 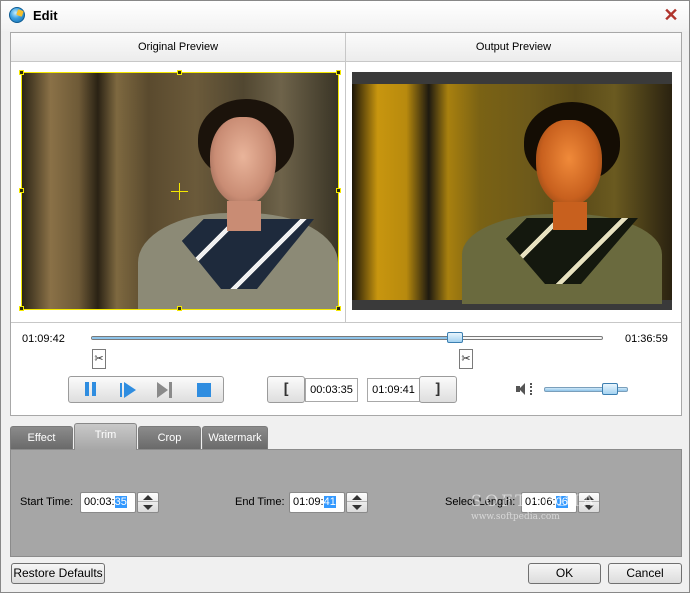 What do you see at coordinates (513, 47) in the screenshot?
I see `output-preview-header: Output Preview` at bounding box center [513, 47].